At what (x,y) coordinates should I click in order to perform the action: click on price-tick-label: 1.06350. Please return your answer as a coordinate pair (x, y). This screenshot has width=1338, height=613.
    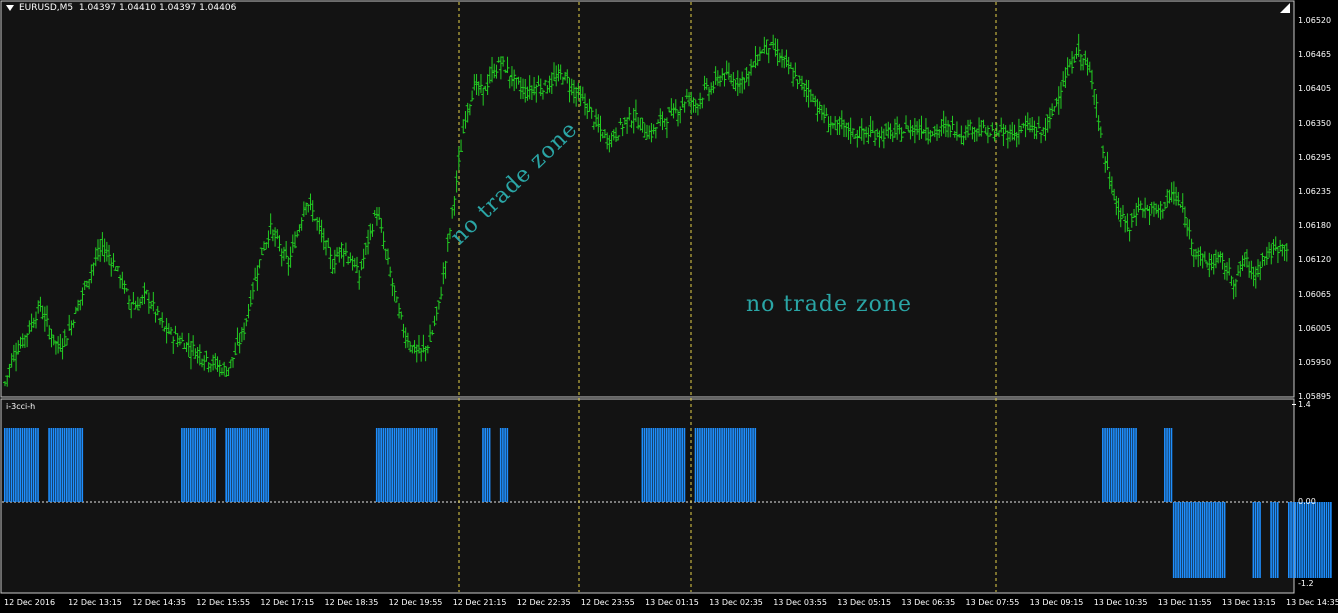
    Looking at the image, I should click on (1315, 123).